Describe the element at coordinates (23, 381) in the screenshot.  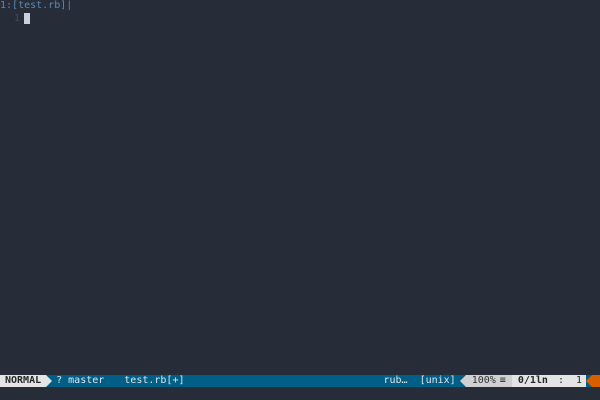
I see `mode-indicator: NORMAL` at that location.